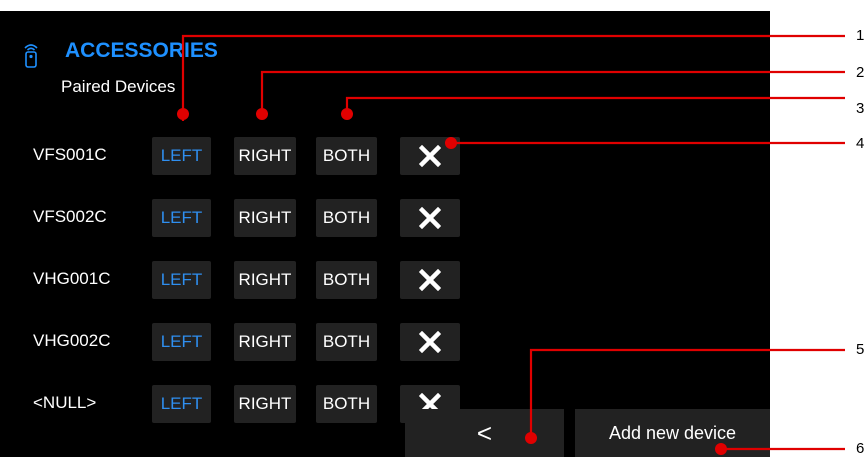 The width and height of the screenshot is (867, 457). I want to click on callout-number: 6, so click(860, 448).